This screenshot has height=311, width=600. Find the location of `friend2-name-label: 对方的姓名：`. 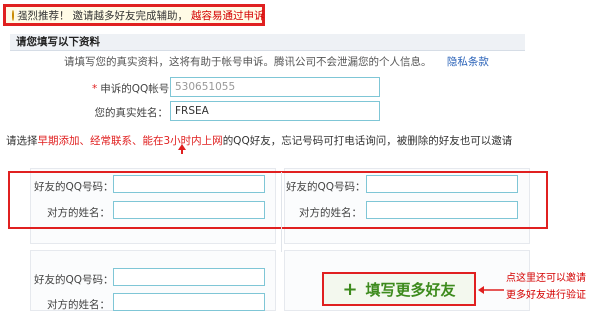

friend2-name-label: 对方的姓名： is located at coordinates (330, 213).